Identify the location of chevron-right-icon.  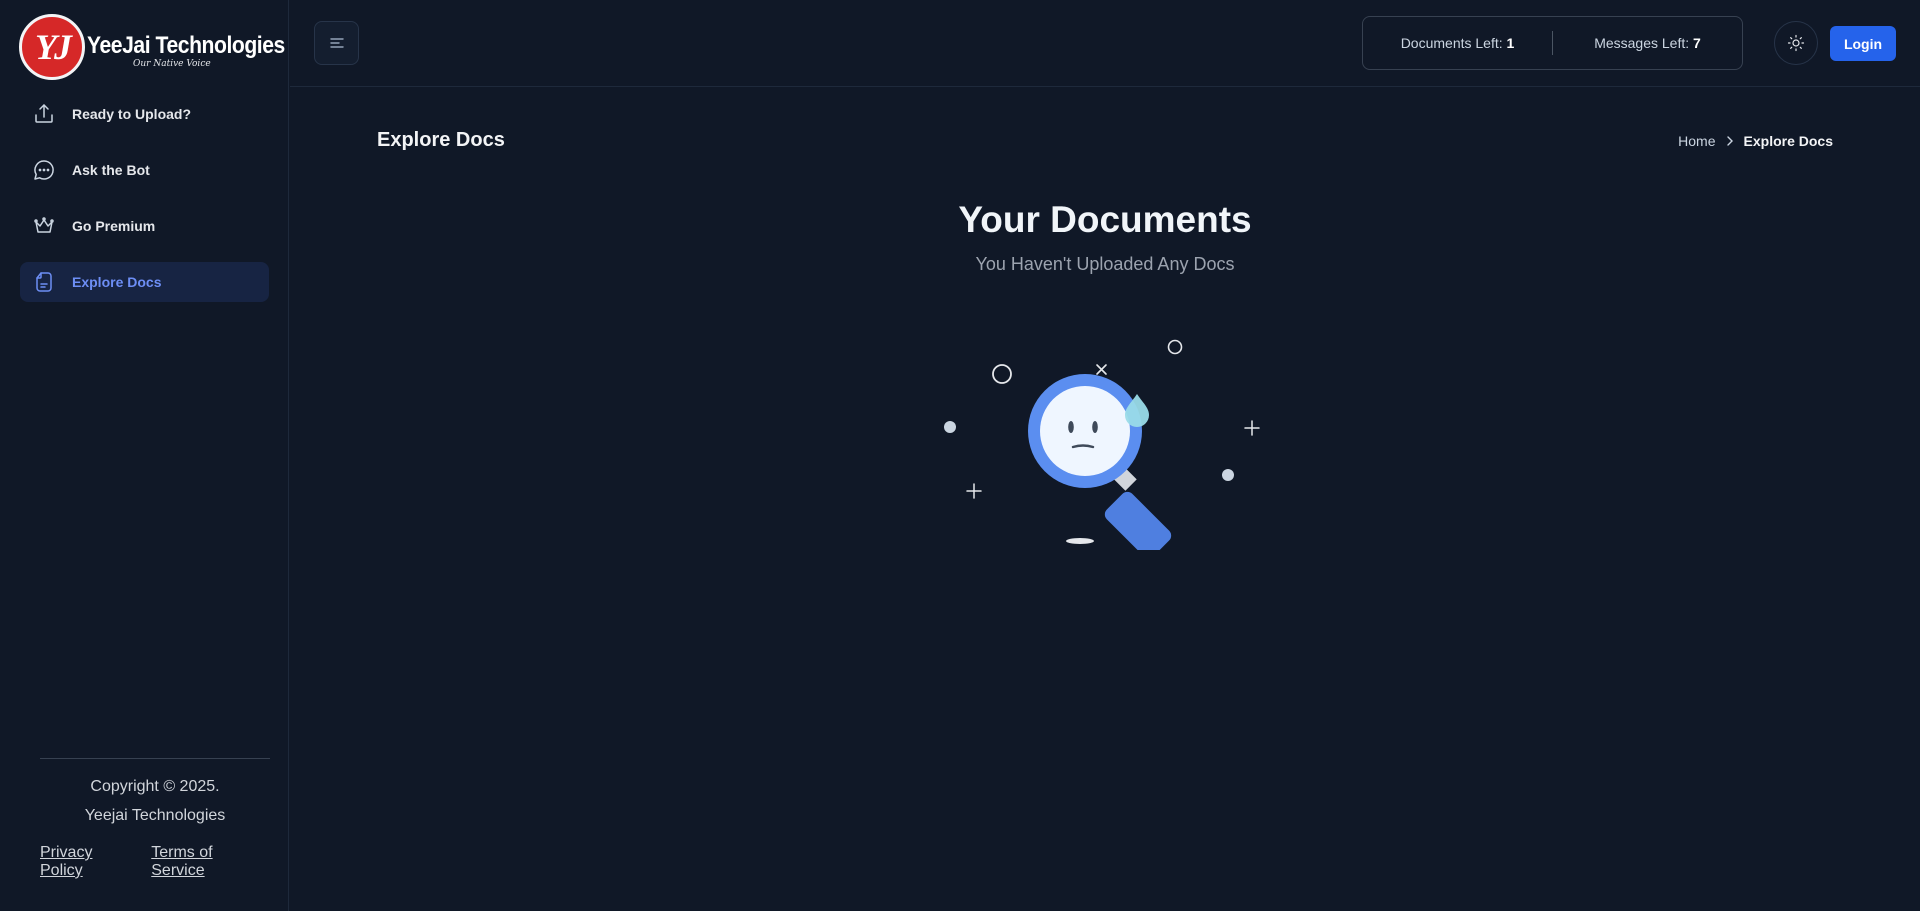
(1730, 141).